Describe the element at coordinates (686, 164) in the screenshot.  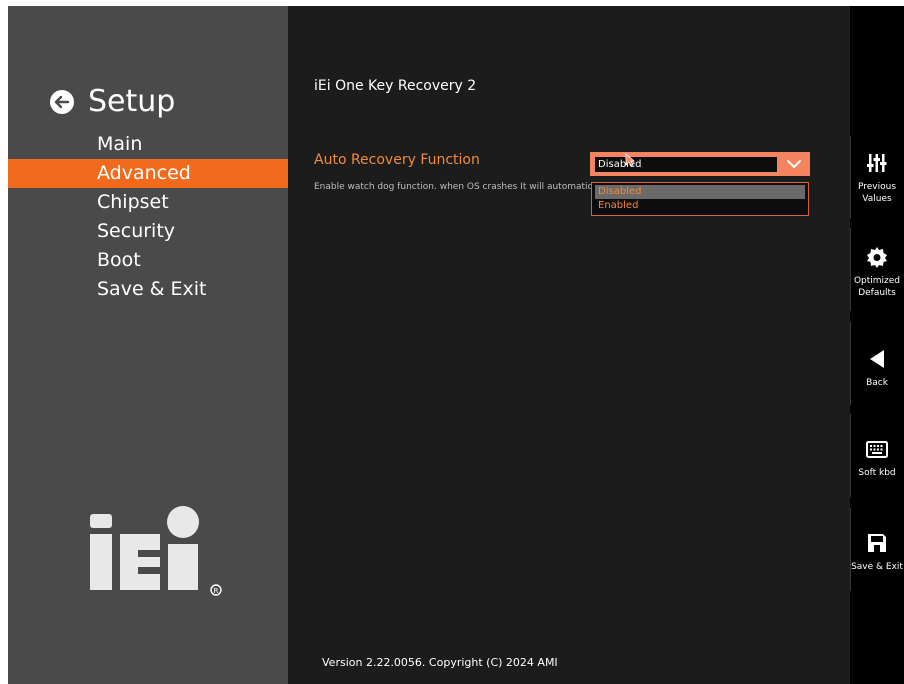
I see `select-current-value: Disabled` at that location.